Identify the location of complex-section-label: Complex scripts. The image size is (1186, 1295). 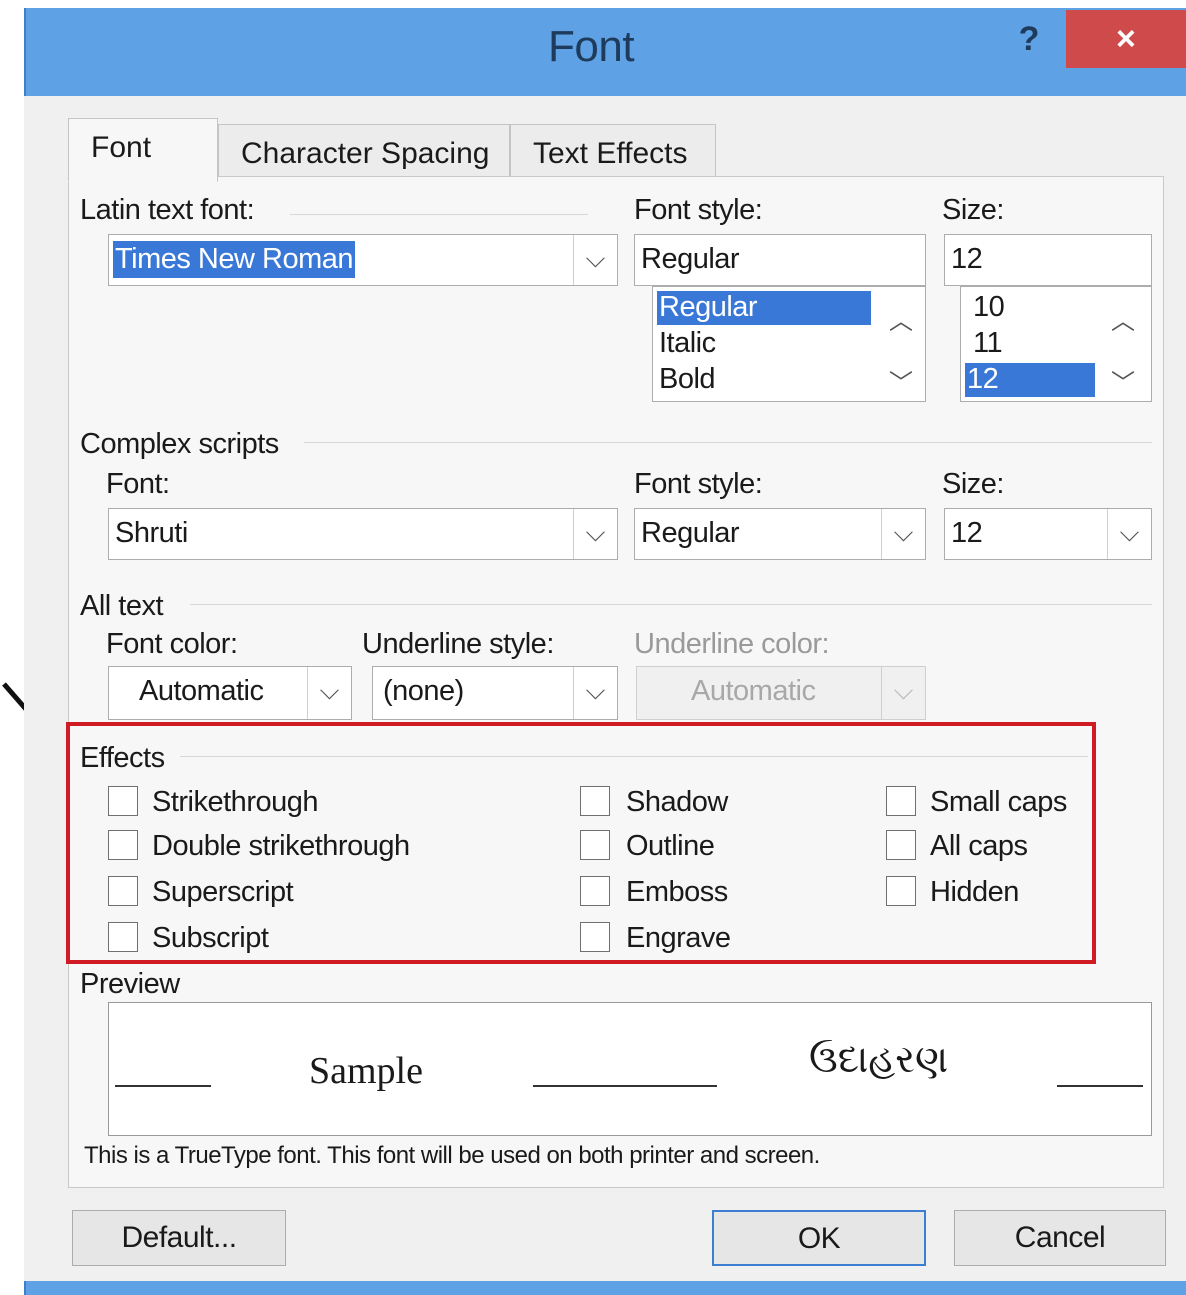
(179, 444).